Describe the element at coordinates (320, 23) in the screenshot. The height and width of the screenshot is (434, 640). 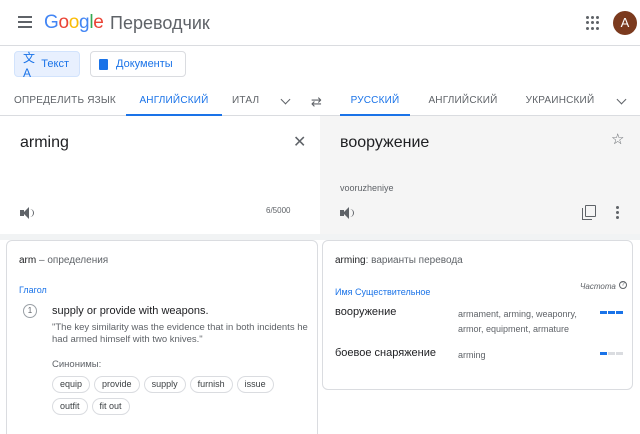
I see `app-header: Google Переводчик A` at that location.